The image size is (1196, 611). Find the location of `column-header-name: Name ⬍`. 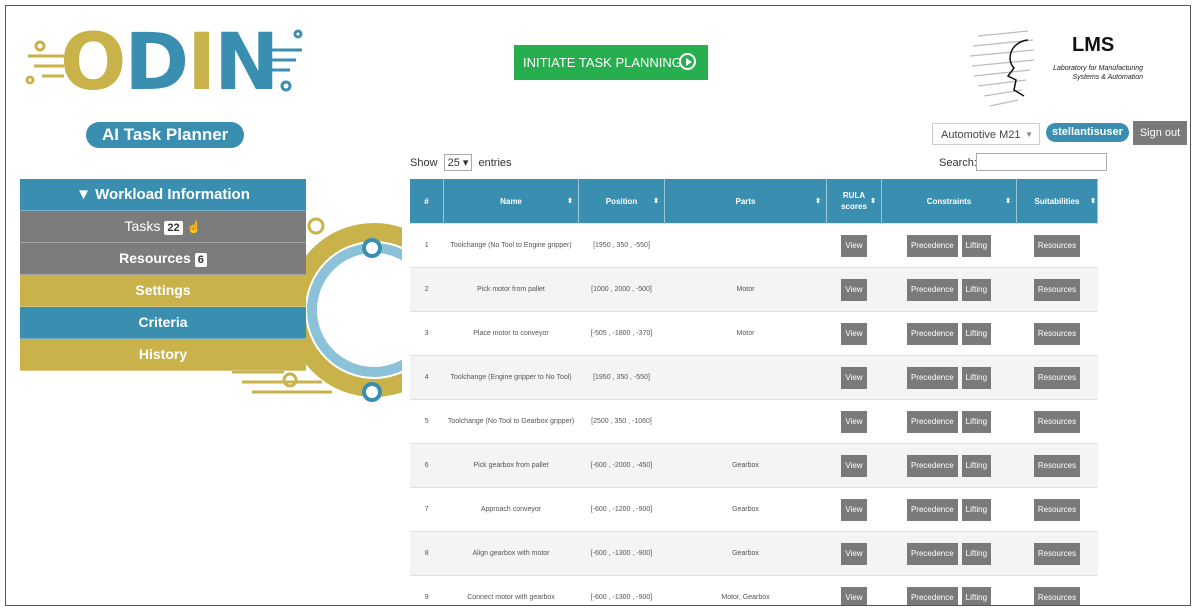

column-header-name: Name ⬍ is located at coordinates (511, 201).